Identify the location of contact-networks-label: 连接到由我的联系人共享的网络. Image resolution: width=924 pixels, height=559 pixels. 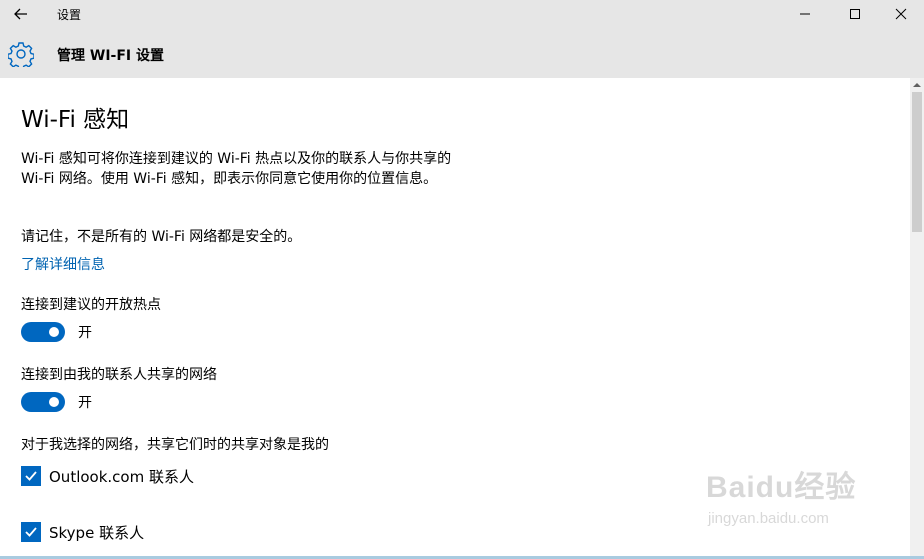
(119, 375).